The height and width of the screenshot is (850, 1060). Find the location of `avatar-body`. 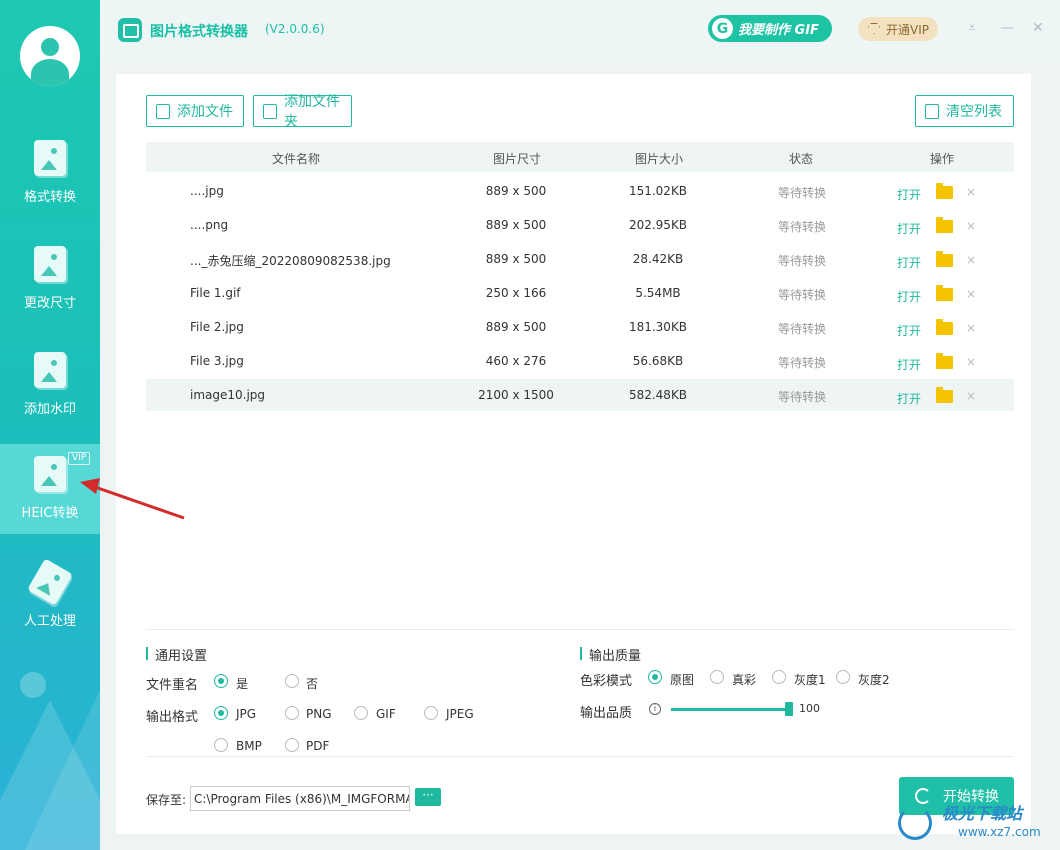

avatar-body is located at coordinates (50, 72).